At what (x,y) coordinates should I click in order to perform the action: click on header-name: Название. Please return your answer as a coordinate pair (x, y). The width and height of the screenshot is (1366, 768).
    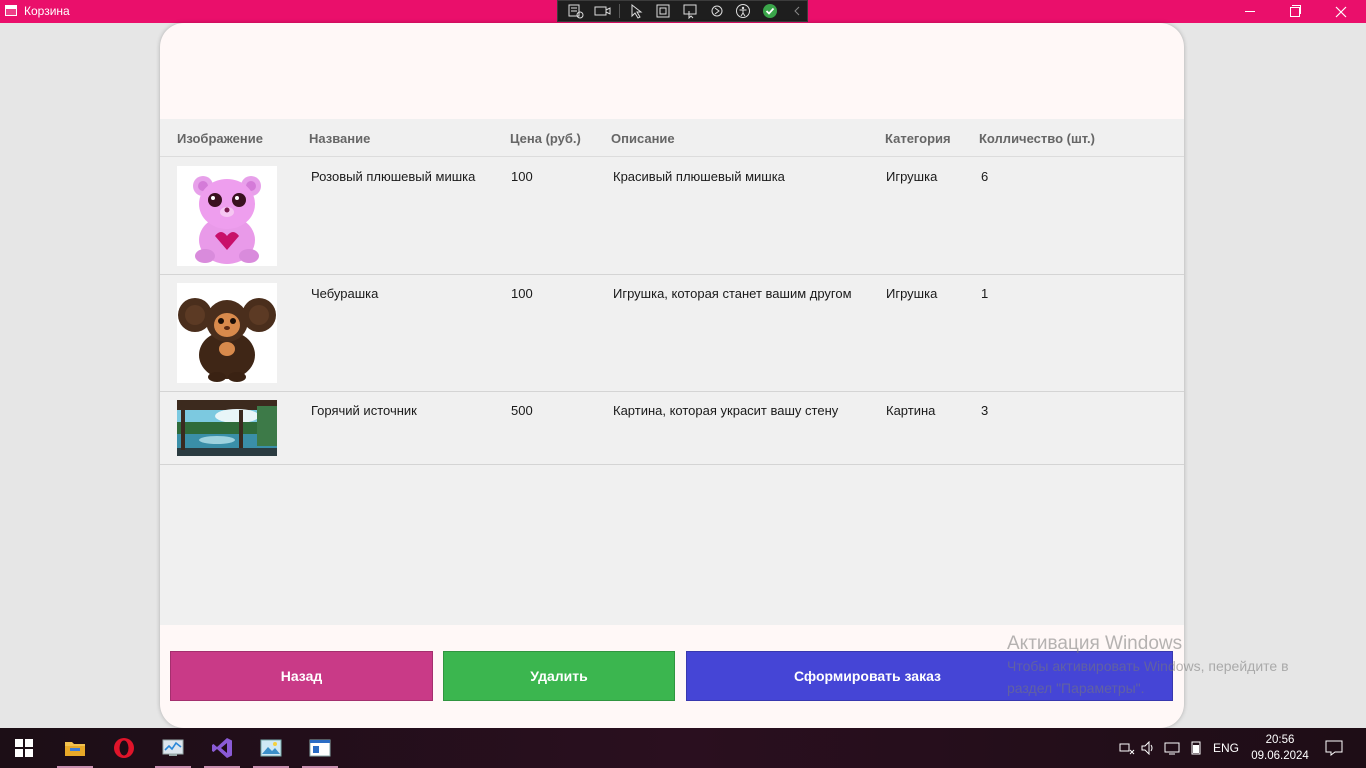
    Looking at the image, I should click on (339, 138).